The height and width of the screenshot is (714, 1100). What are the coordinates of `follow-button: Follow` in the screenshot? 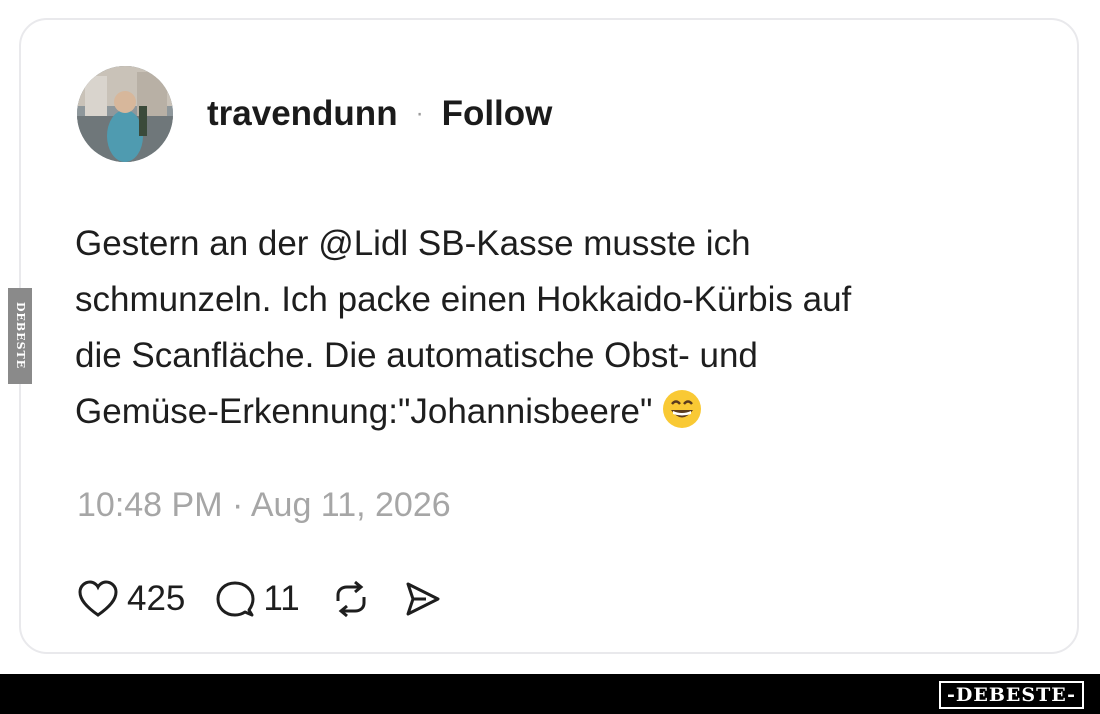 It's located at (497, 114).